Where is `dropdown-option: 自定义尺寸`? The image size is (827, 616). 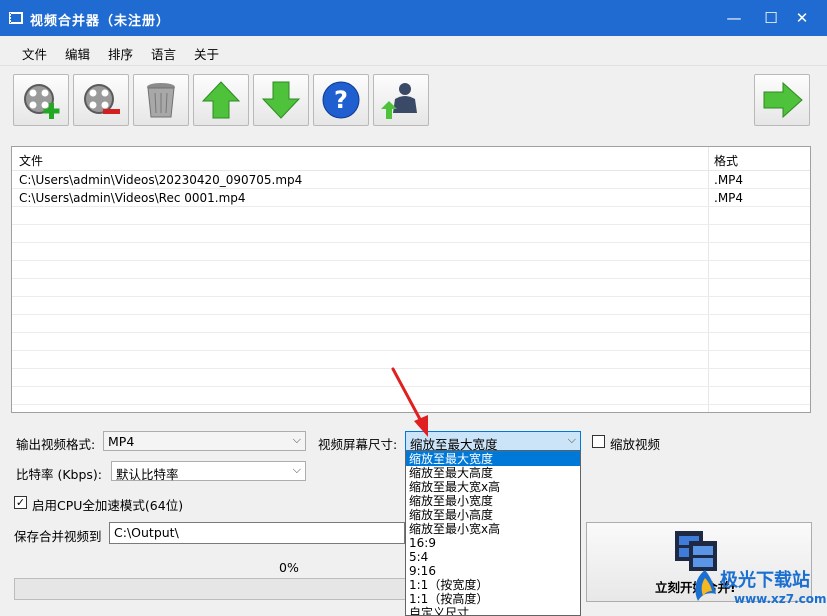 dropdown-option: 自定义尺寸 is located at coordinates (493, 610).